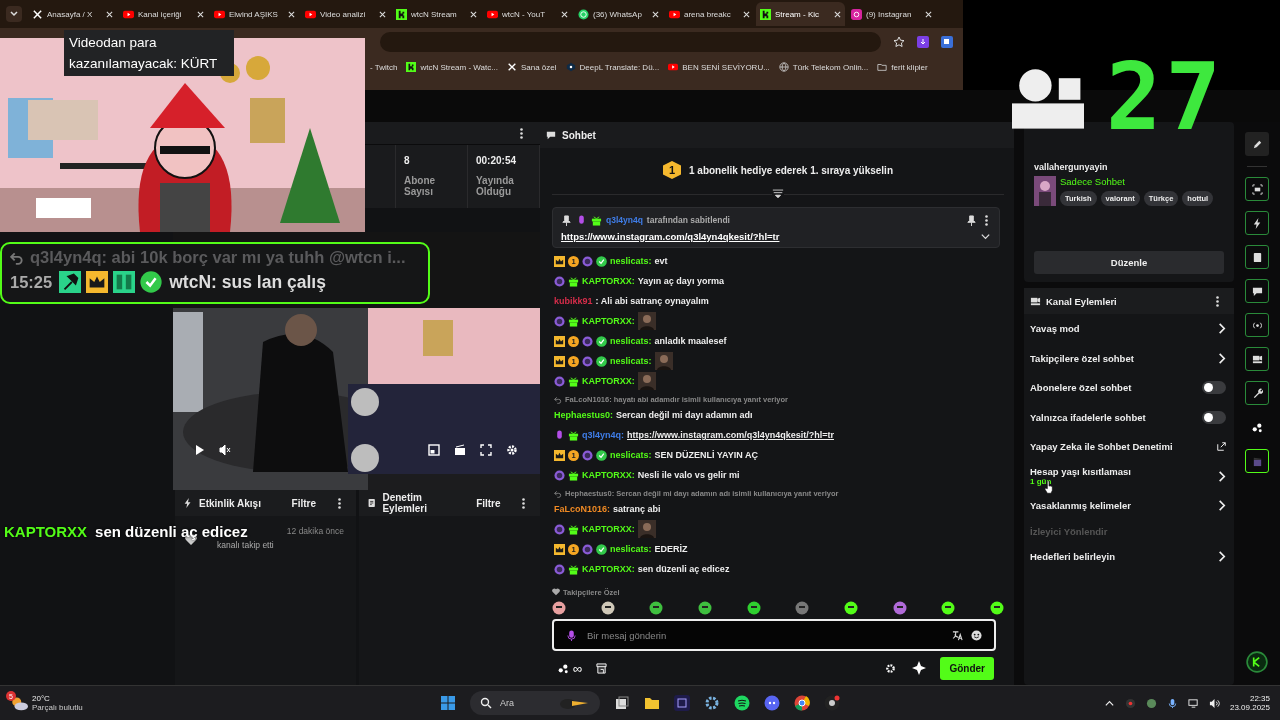 This screenshot has height=720, width=1280. Describe the element at coordinates (1257, 325) in the screenshot. I see `broadcast-icon` at that location.